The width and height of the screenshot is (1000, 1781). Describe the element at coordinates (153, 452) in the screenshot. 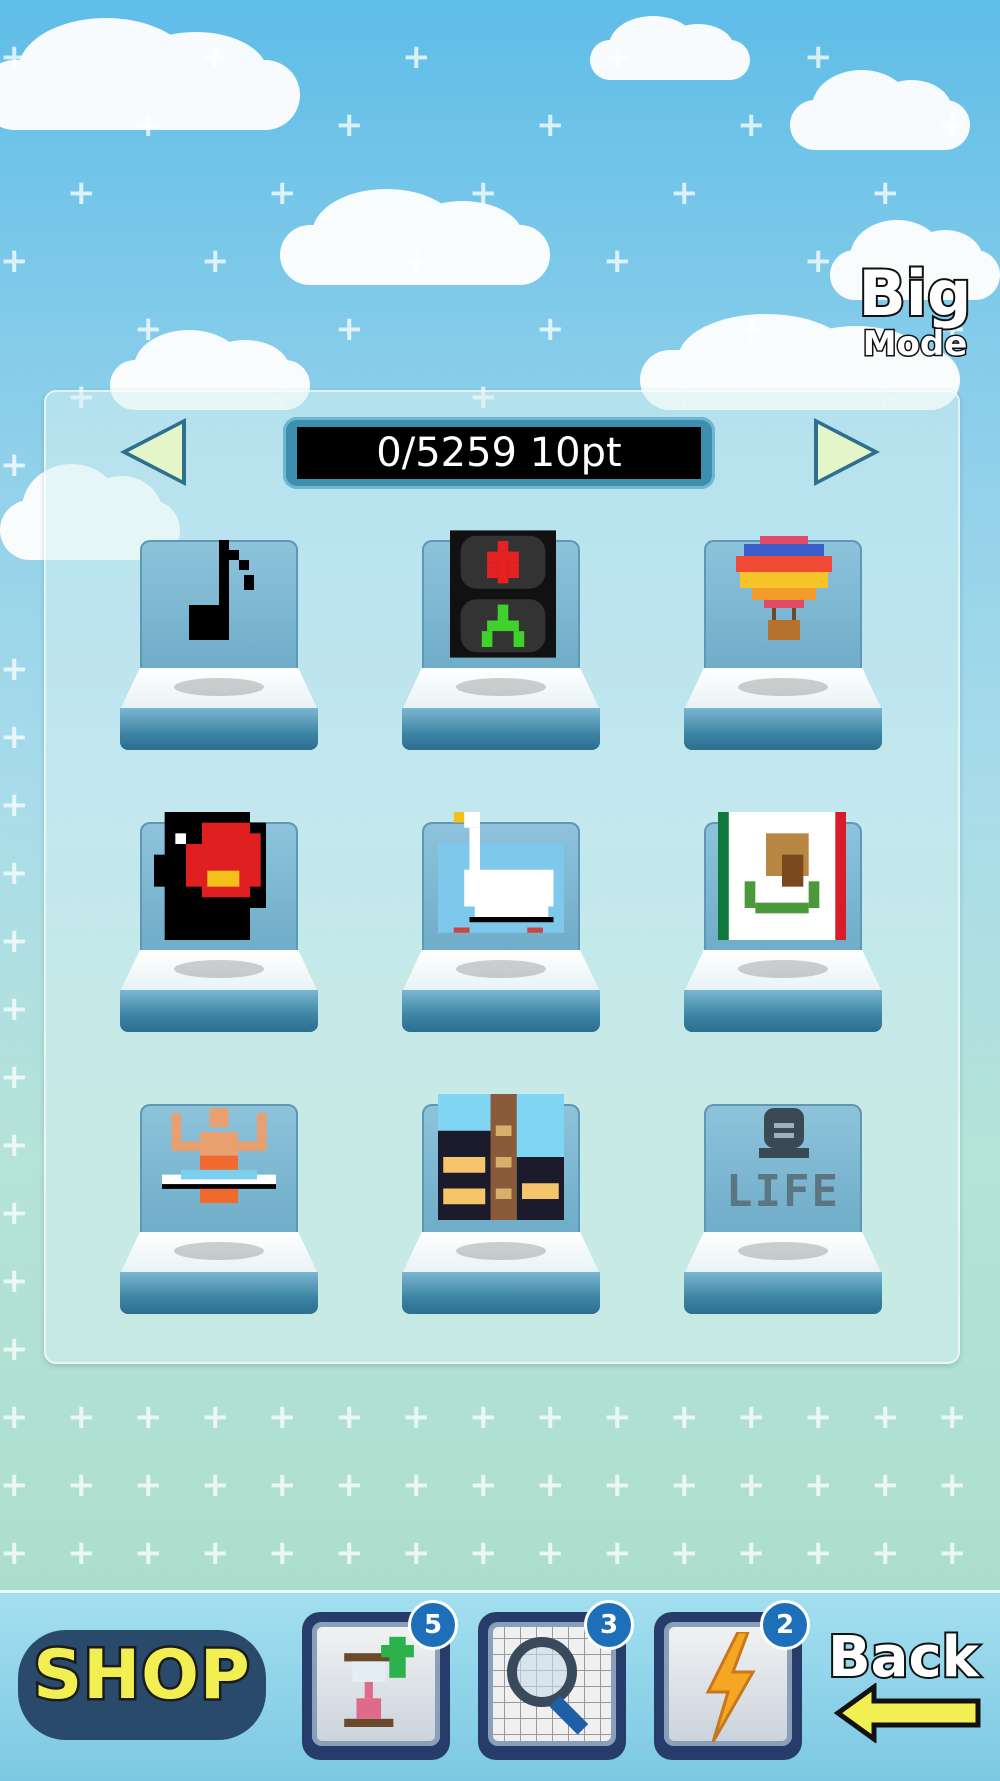

I see `prev-page-arrow-icon` at that location.